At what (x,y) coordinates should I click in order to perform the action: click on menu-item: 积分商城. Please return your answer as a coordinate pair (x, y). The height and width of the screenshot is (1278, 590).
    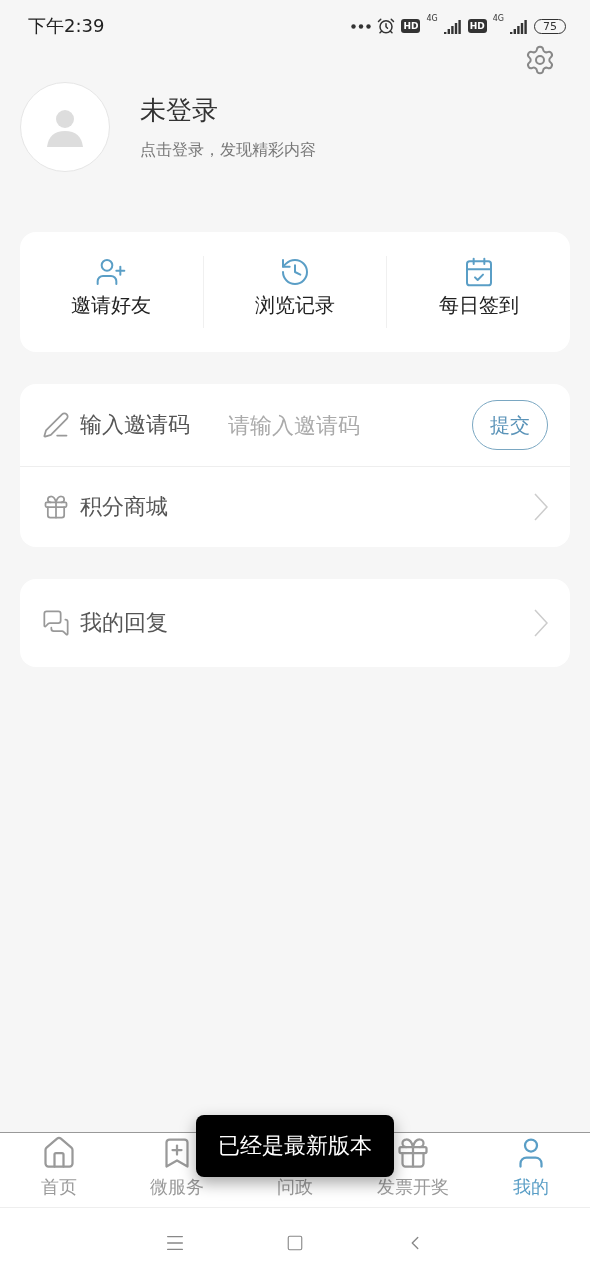
    Looking at the image, I should click on (295, 507).